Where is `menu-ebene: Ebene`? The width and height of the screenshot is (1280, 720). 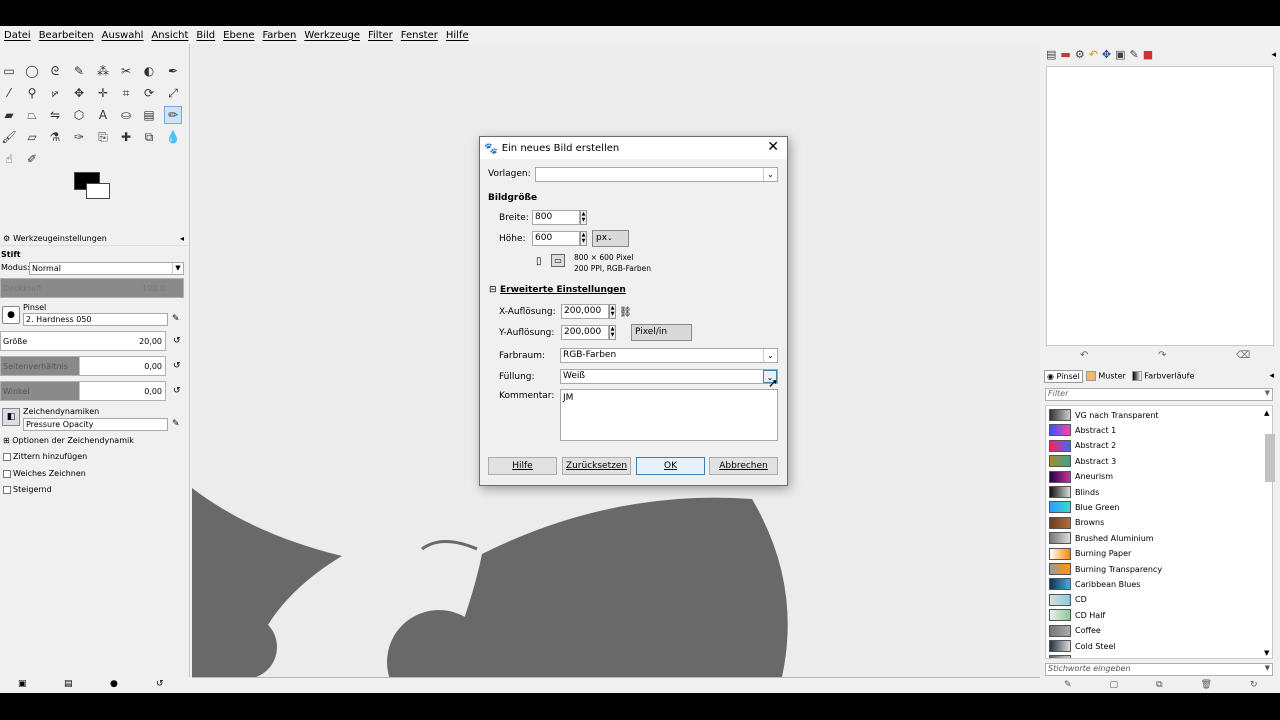 menu-ebene: Ebene is located at coordinates (238, 35).